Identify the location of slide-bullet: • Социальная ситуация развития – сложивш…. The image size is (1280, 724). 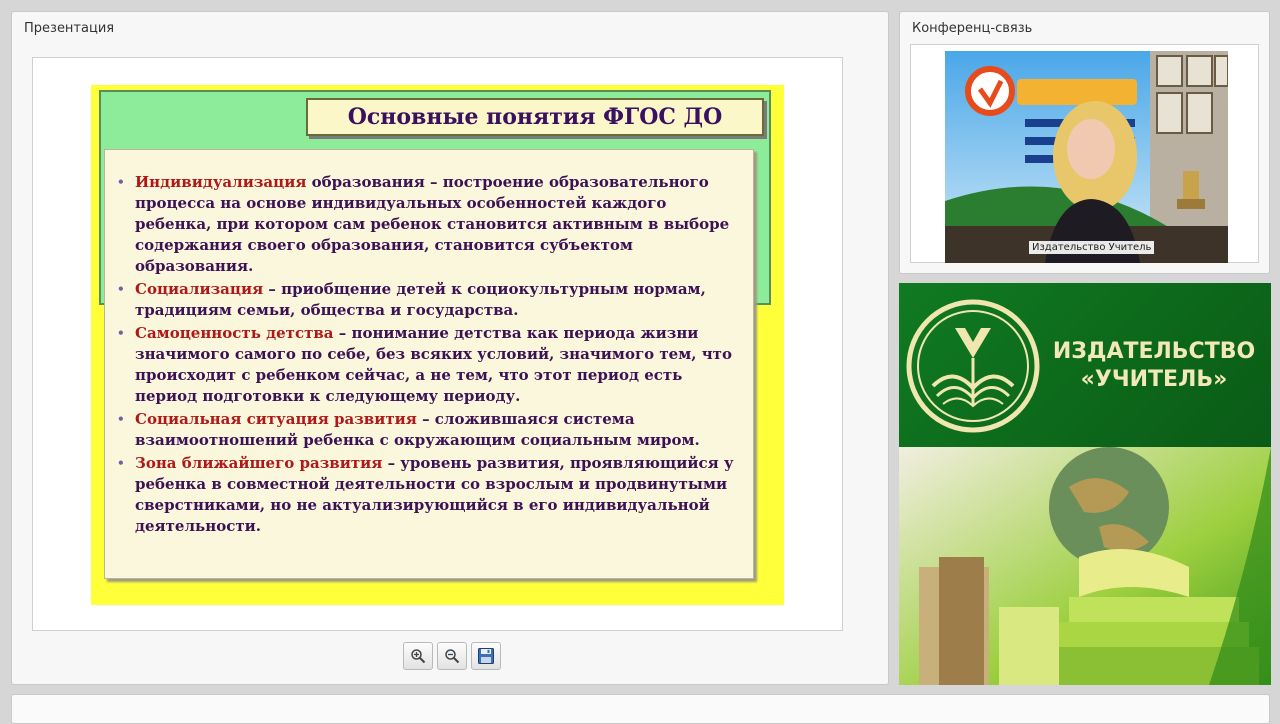
(429, 430).